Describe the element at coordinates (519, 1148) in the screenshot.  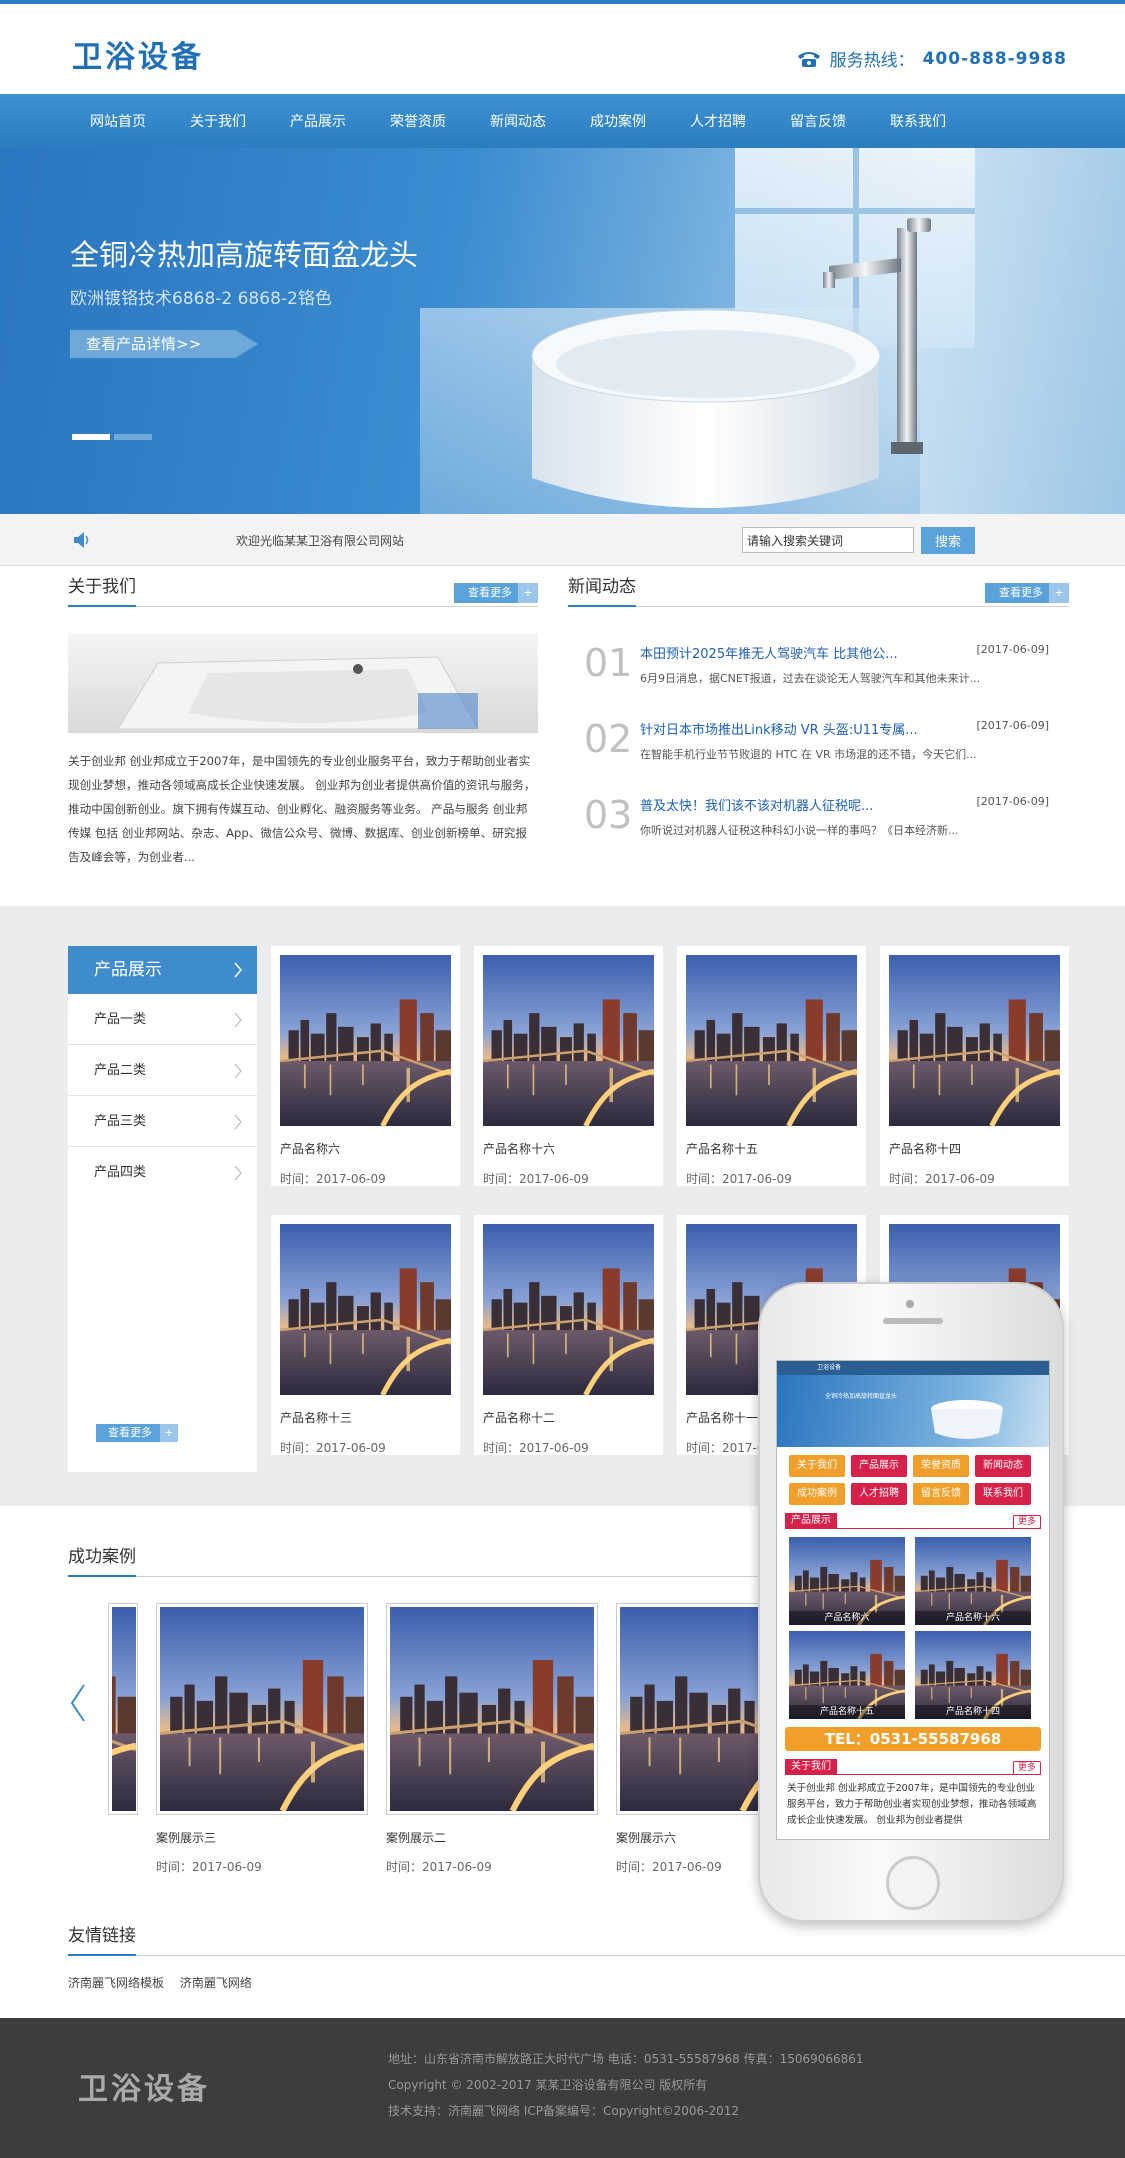
I see `product-name: 产品名称十六` at that location.